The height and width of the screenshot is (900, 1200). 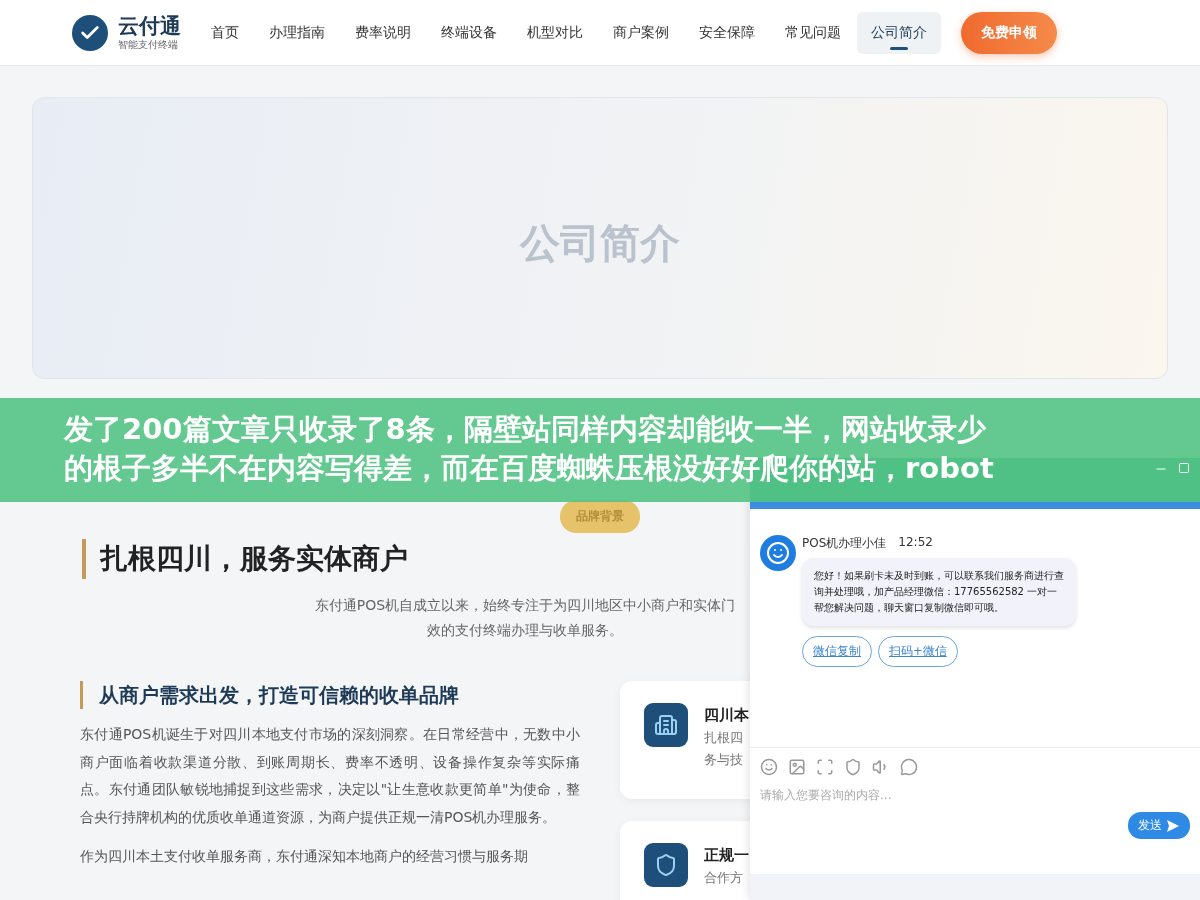 What do you see at coordinates (724, 738) in the screenshot?
I see `card-text: 扎根四` at bounding box center [724, 738].